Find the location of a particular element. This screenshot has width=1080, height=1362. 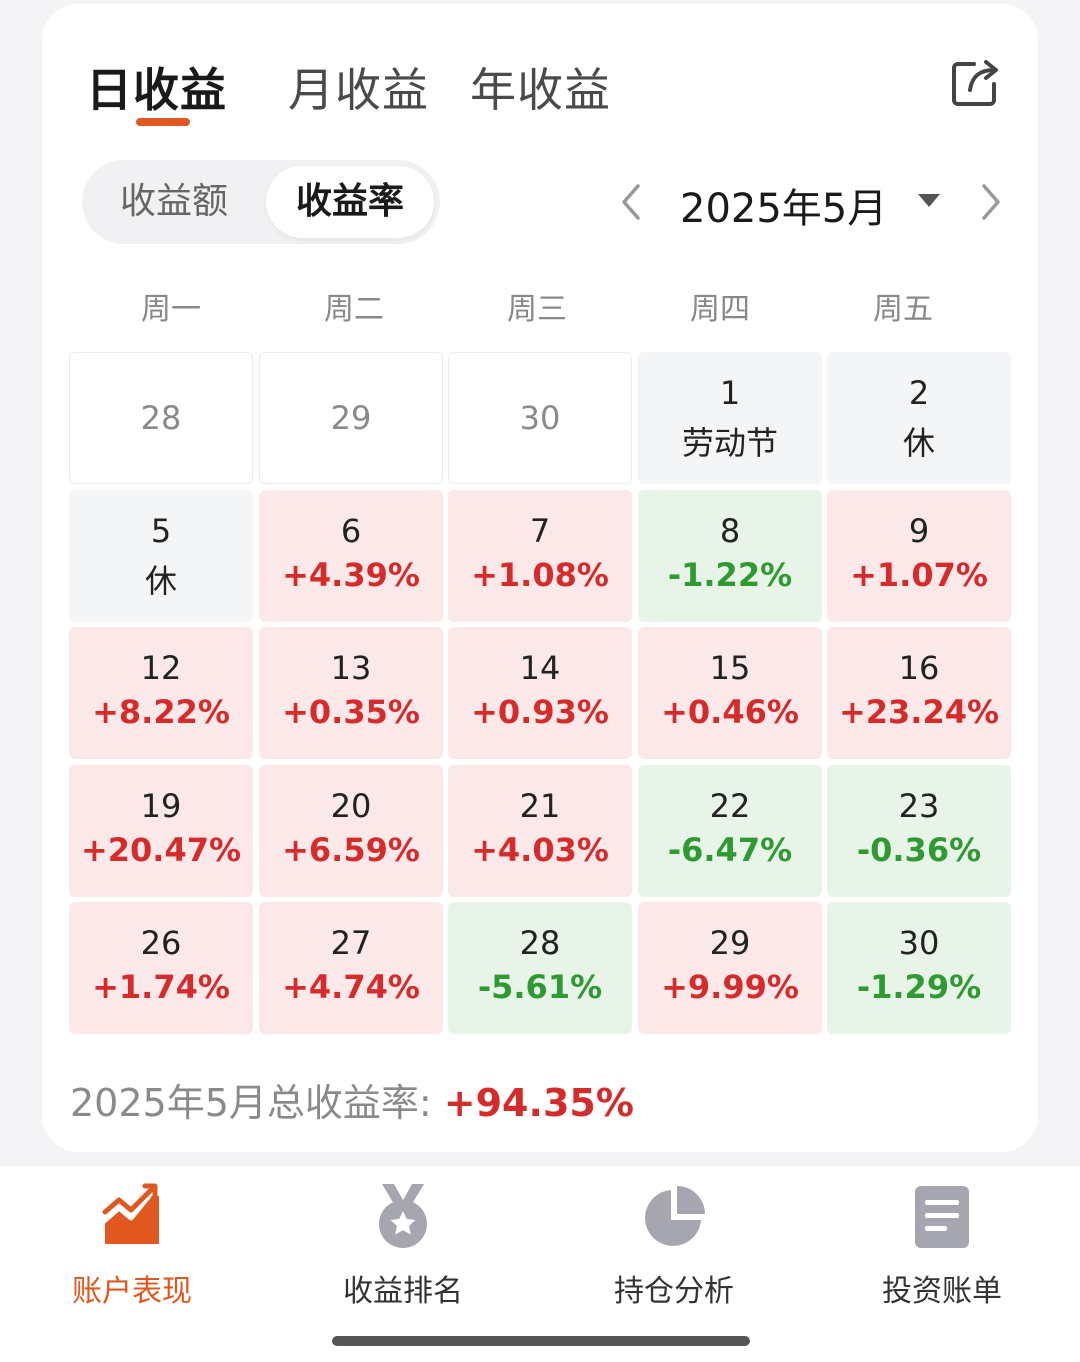

active-tab-indicator is located at coordinates (163, 122).